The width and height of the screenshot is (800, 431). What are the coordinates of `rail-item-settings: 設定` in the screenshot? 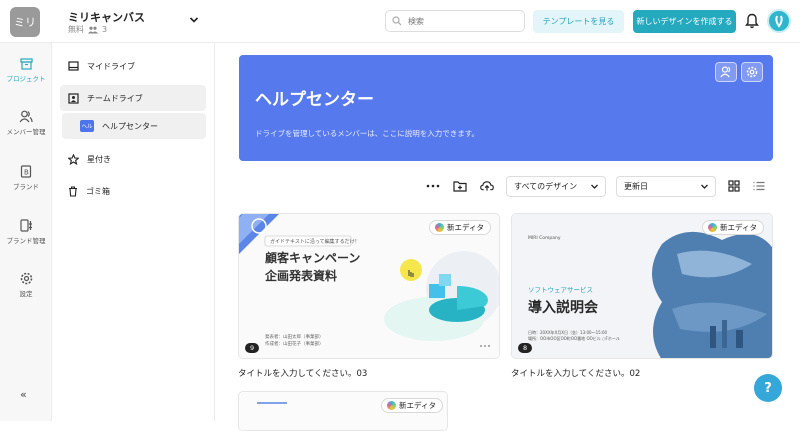 It's located at (26, 285).